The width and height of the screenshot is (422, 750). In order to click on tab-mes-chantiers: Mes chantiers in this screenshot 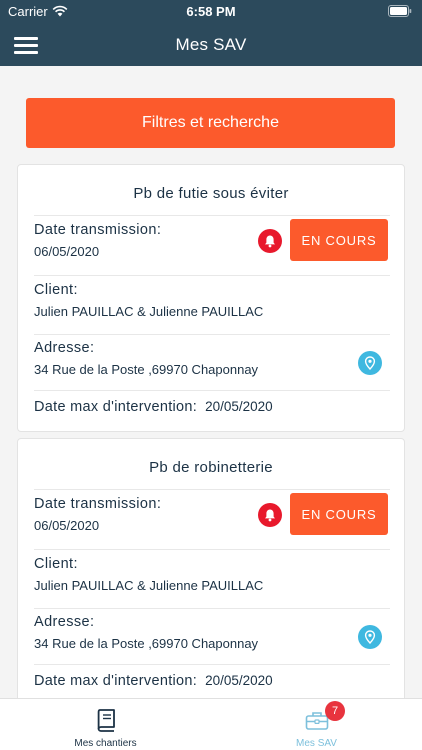, I will do `click(105, 724)`.